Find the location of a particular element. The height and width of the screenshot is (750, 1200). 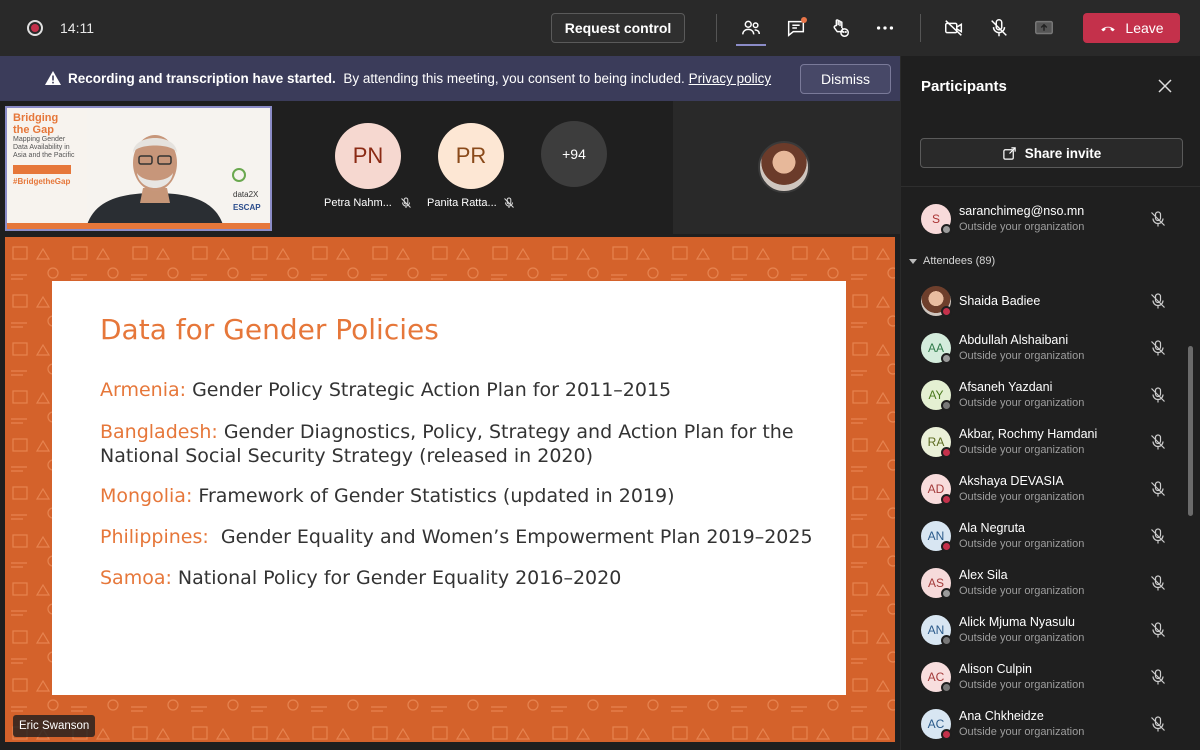

participant-name: Ana Chkheidze is located at coordinates (1001, 716).